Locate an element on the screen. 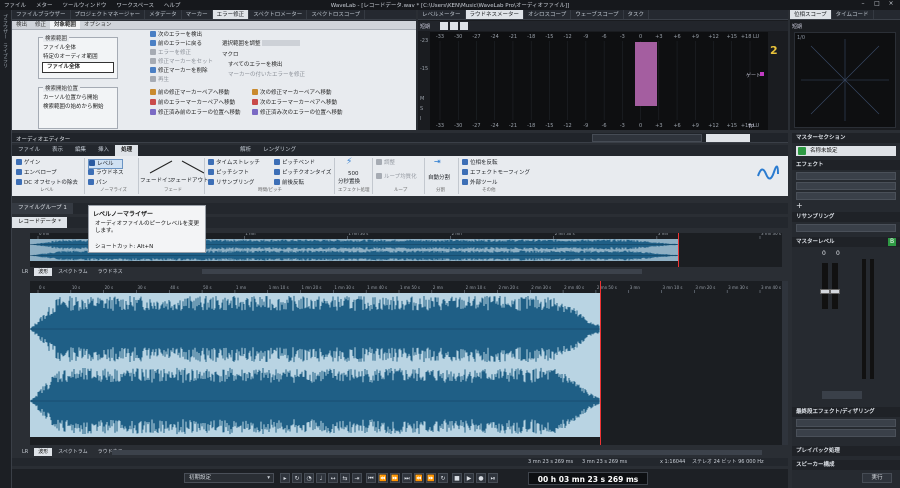  tab-timecode: タイムコード is located at coordinates (853, 14).